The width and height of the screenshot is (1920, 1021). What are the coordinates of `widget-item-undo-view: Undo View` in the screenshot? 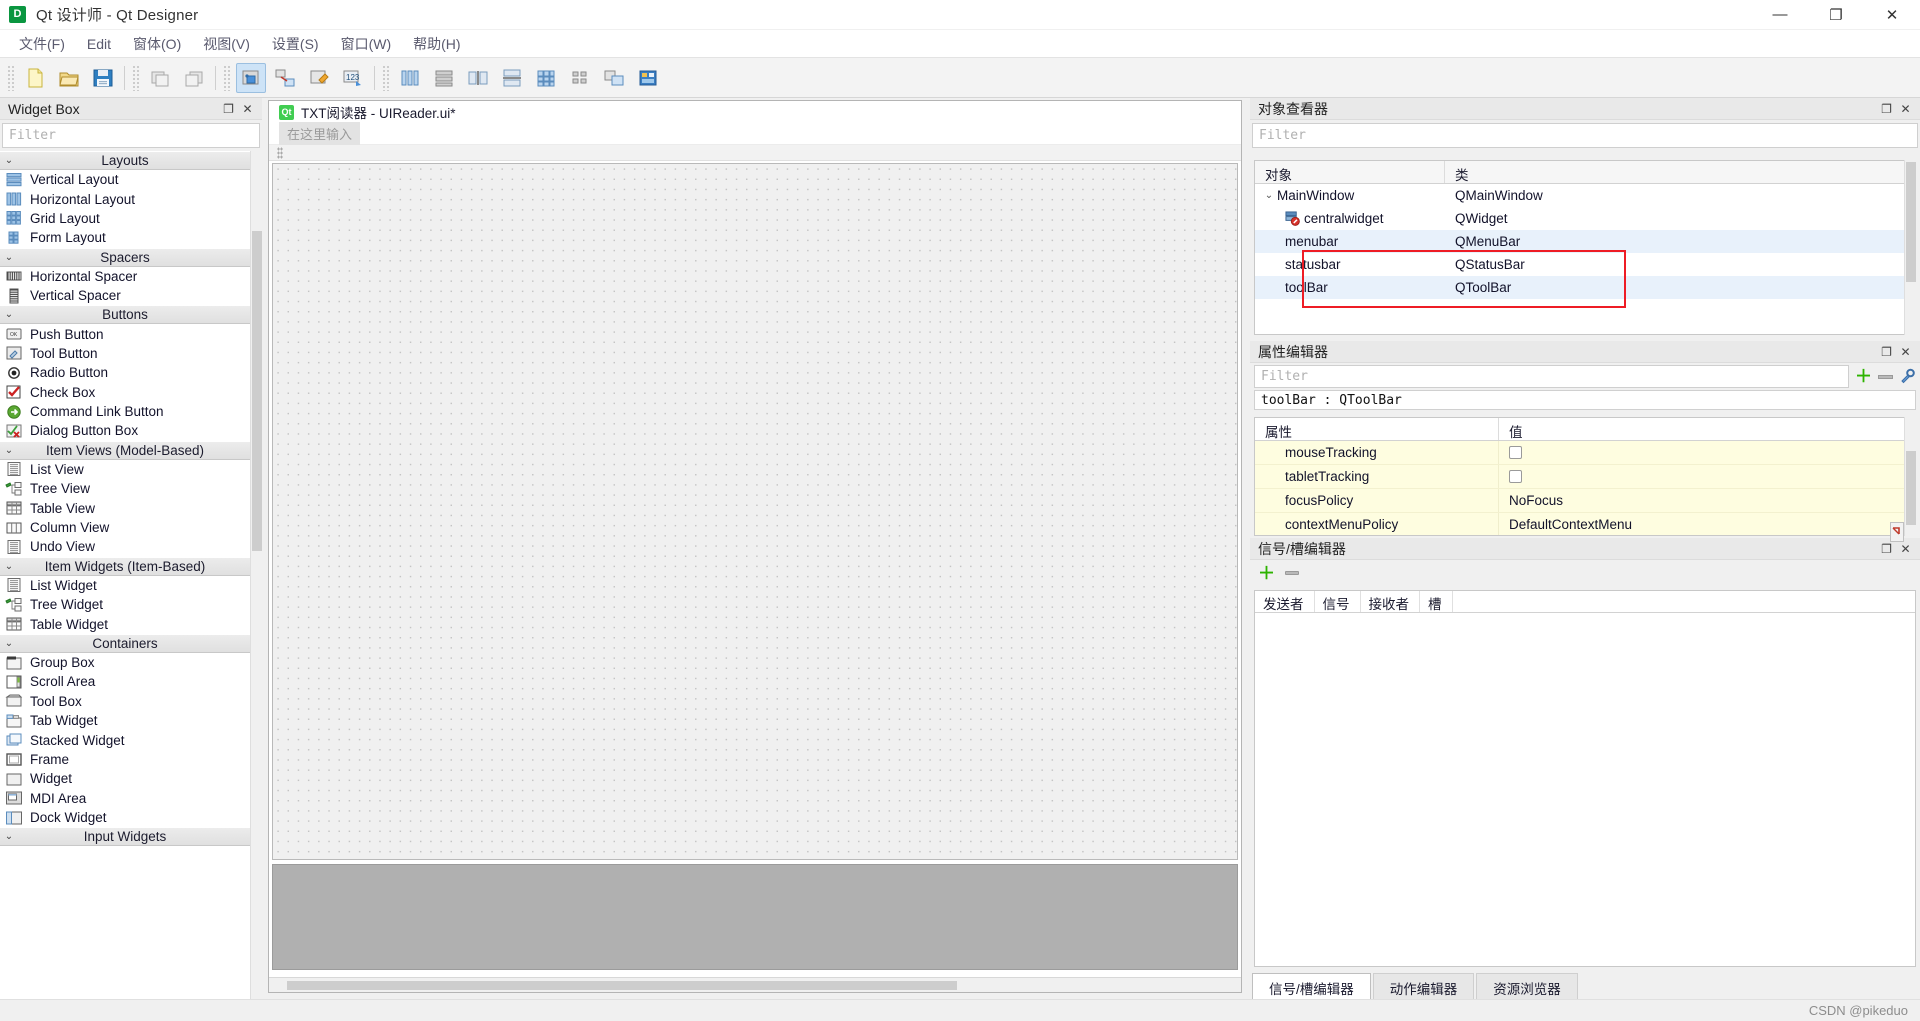 It's located at (125, 547).